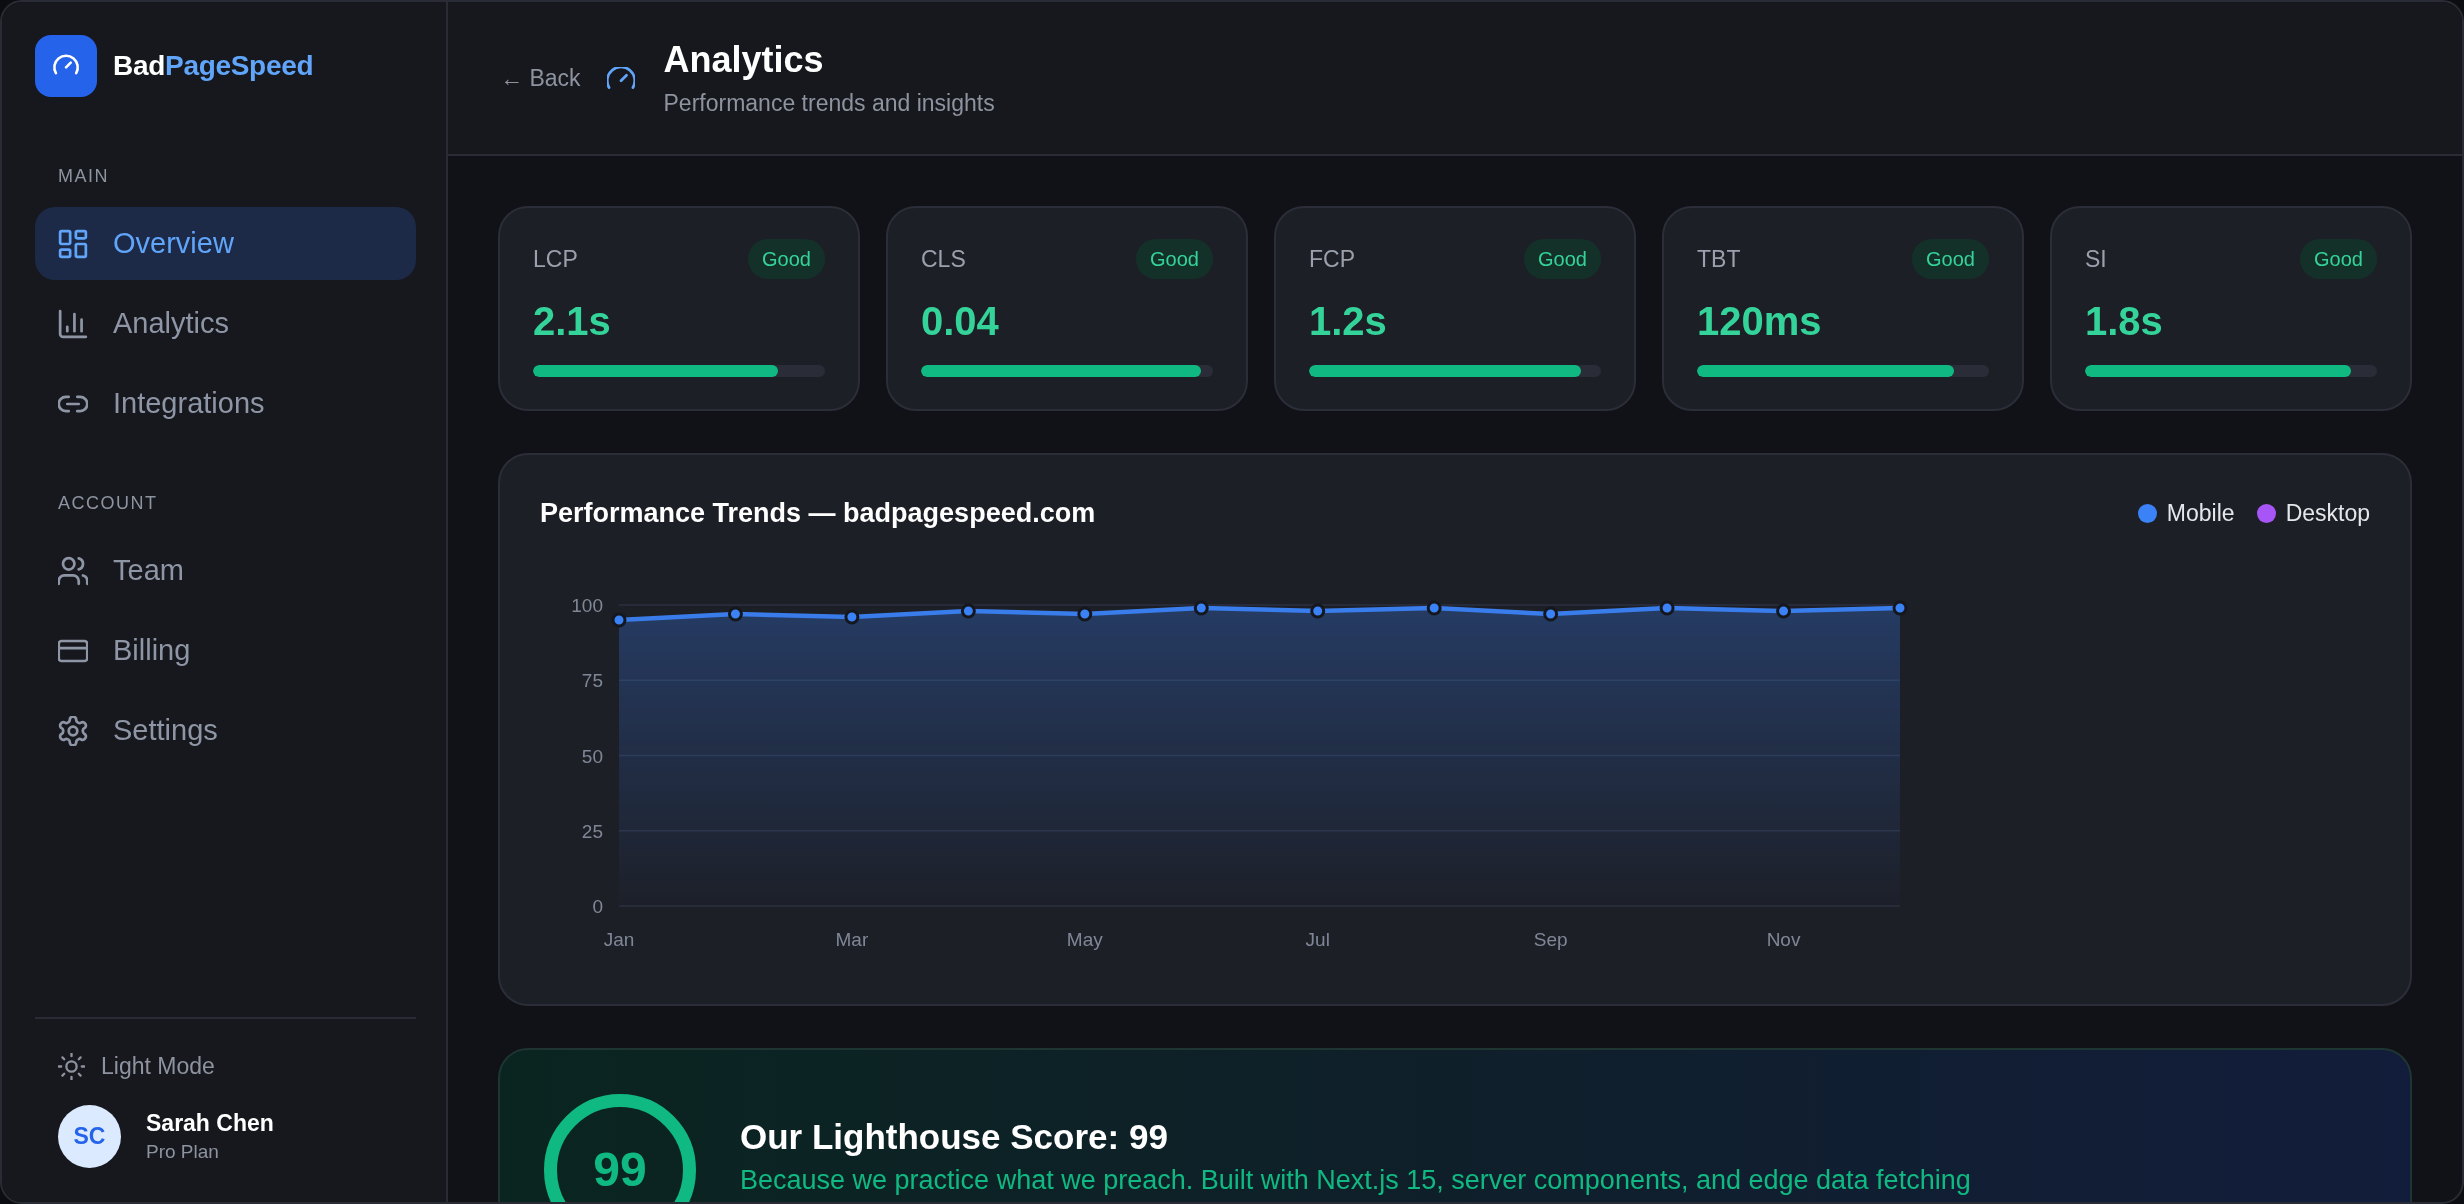  I want to click on metric-label: LCP, so click(555, 259).